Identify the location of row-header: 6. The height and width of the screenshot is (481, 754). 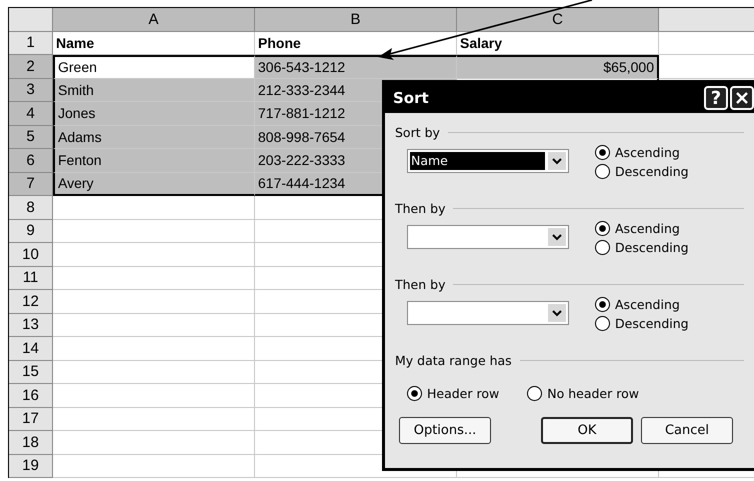
(31, 160).